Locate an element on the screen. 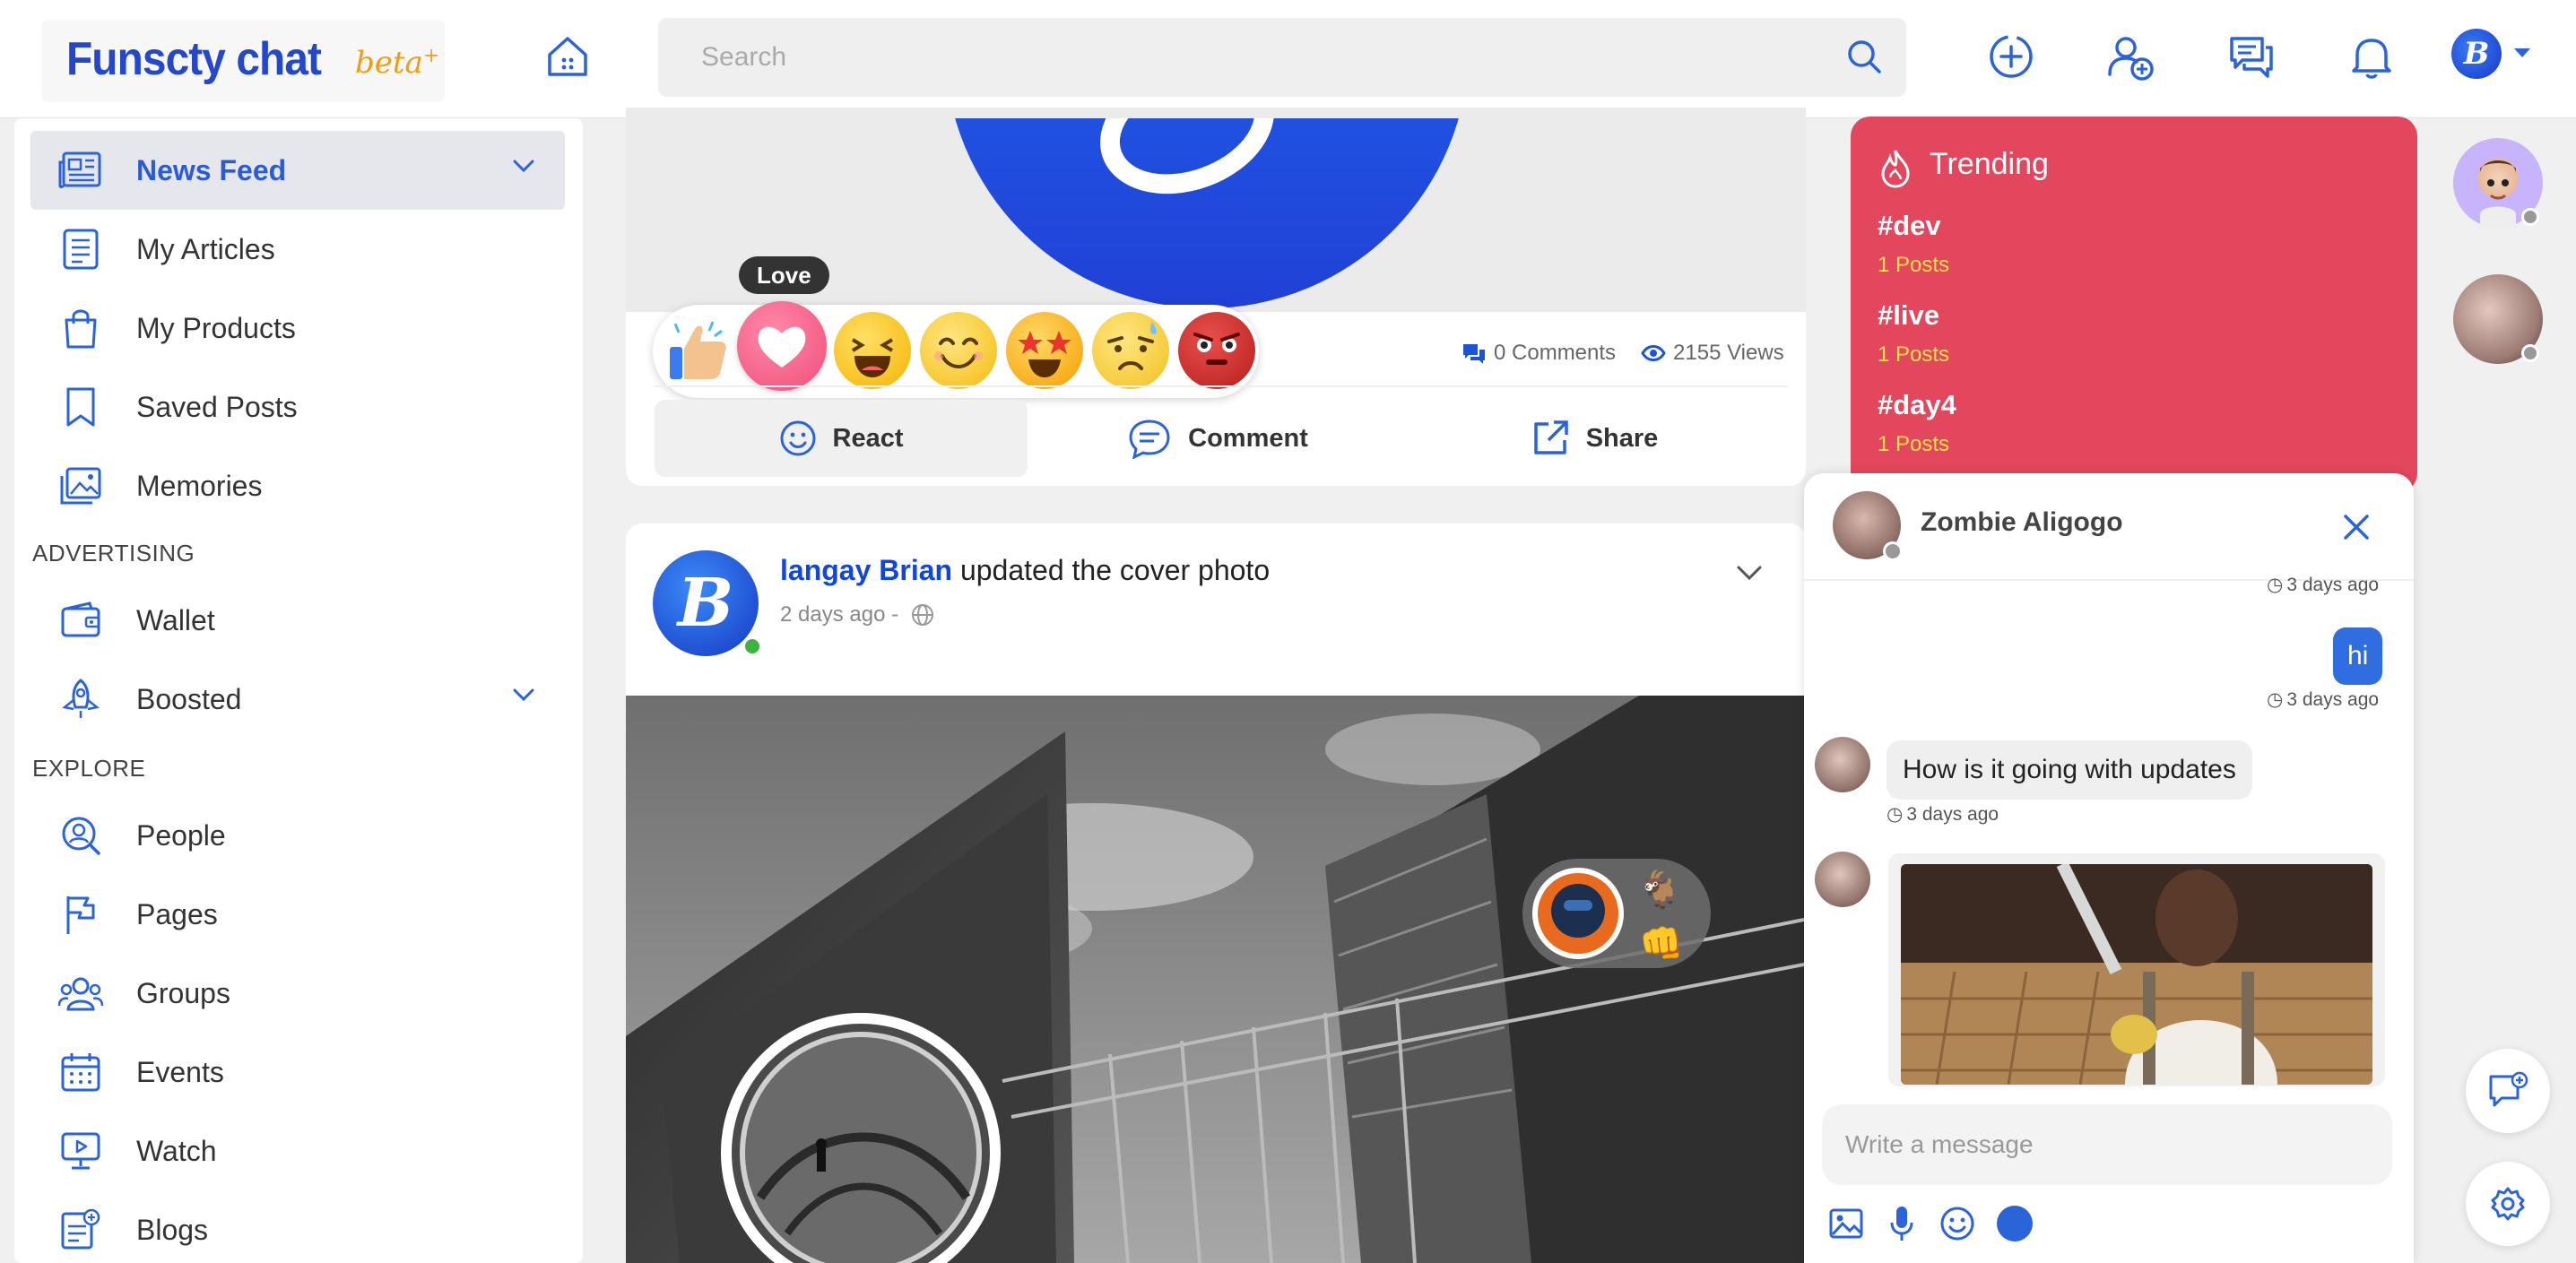 Image resolution: width=2576 pixels, height=1263 pixels. add-circle-icon is located at coordinates (2011, 56).